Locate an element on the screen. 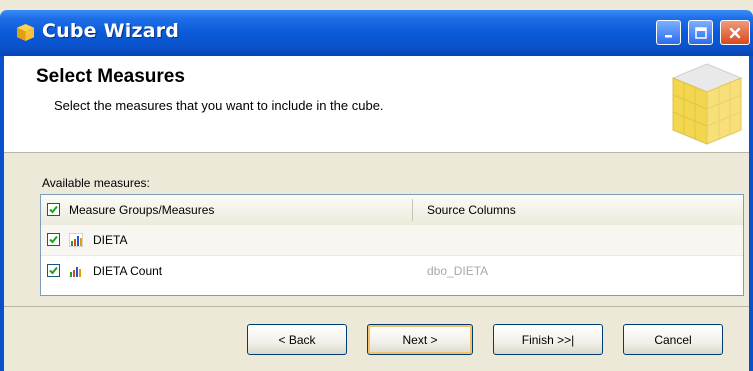 Image resolution: width=753 pixels, height=371 pixels. column-header-measures: Measure Groups/Measures is located at coordinates (141, 210).